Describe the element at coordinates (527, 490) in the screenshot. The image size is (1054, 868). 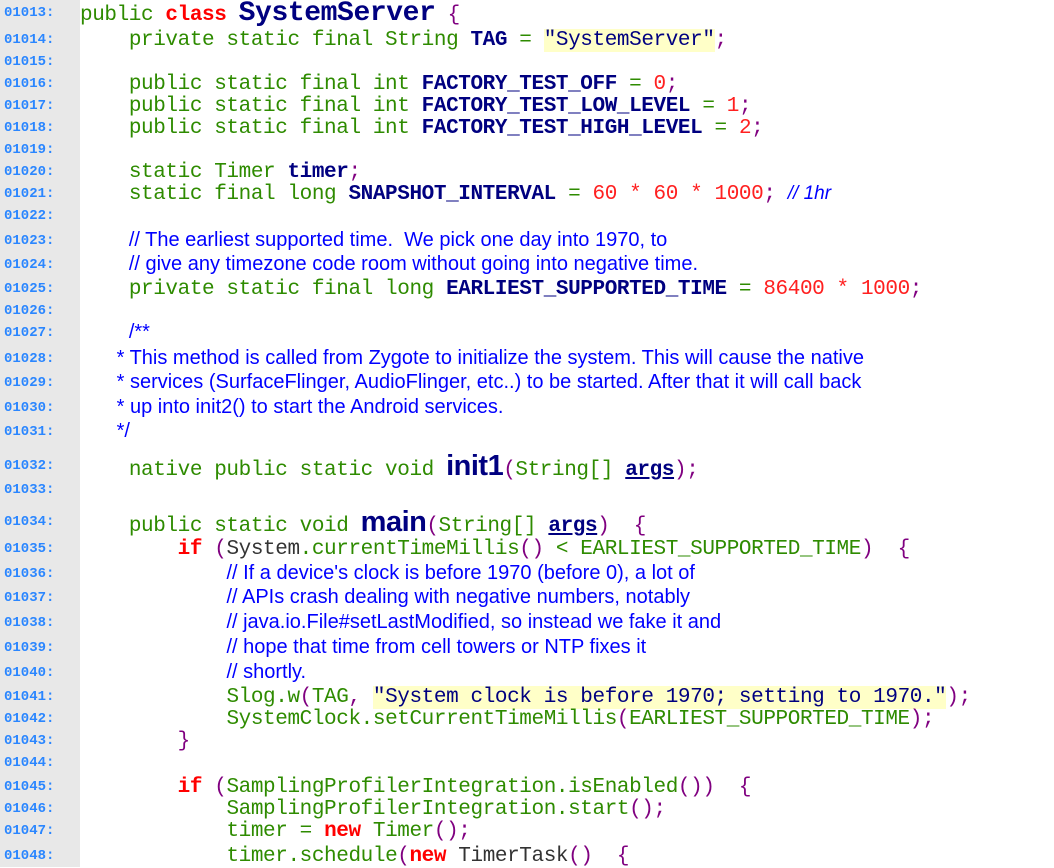
I see `code-line: 01033:` at that location.